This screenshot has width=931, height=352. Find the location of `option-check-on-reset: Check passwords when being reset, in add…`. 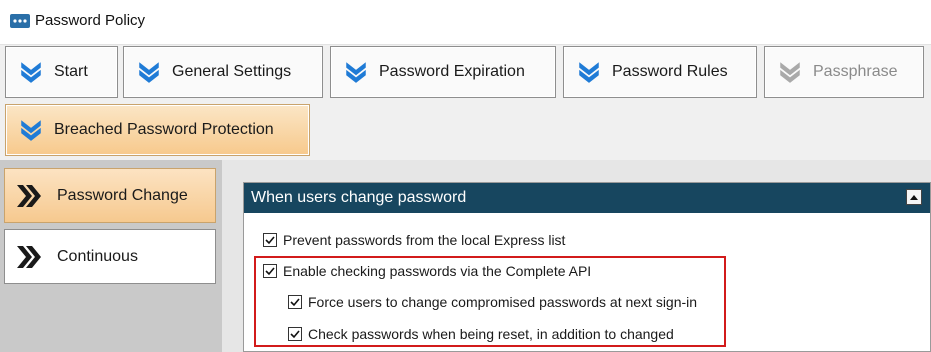

option-check-on-reset: Check passwords when being reset, in add… is located at coordinates (481, 334).